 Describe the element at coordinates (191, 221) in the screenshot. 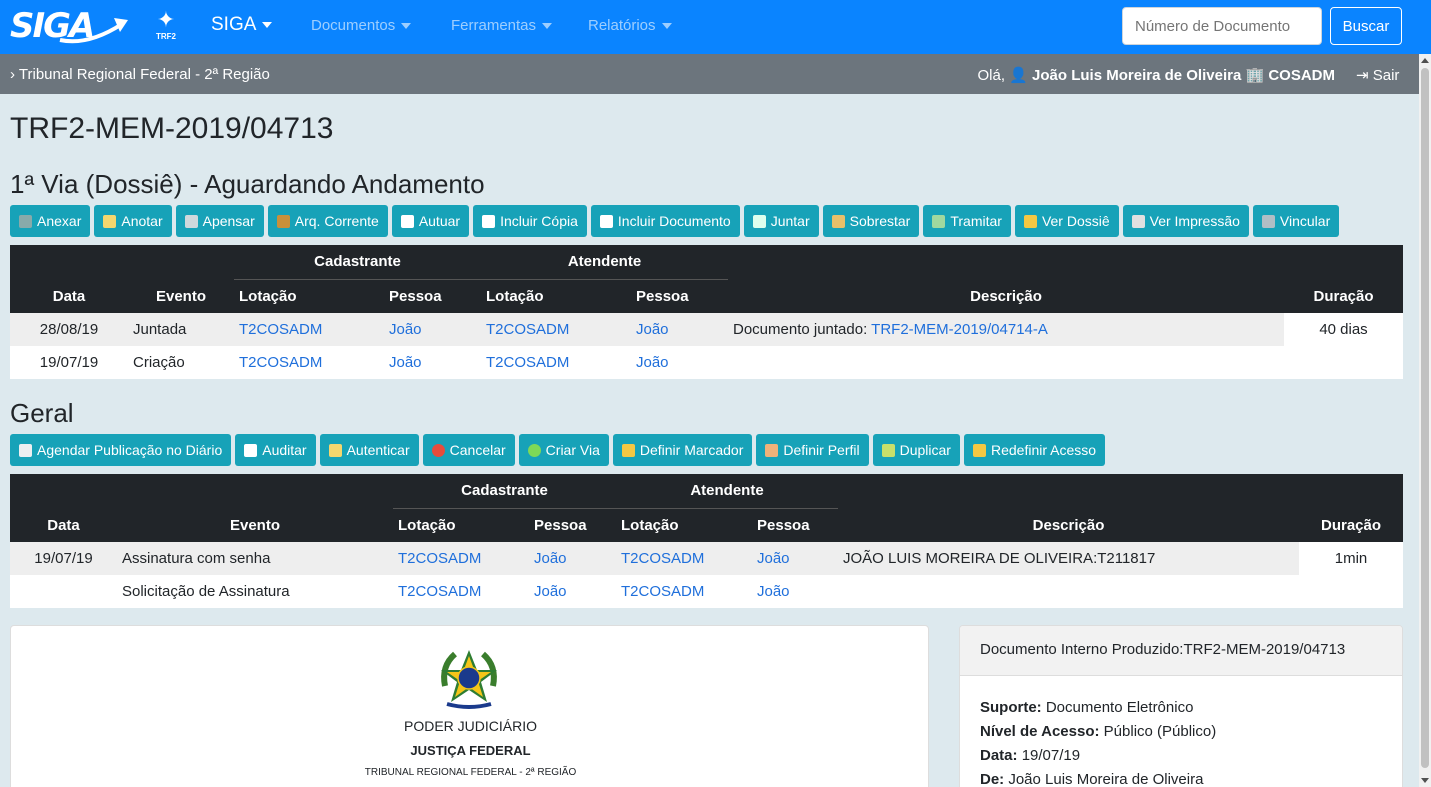

I see `link-icon` at that location.